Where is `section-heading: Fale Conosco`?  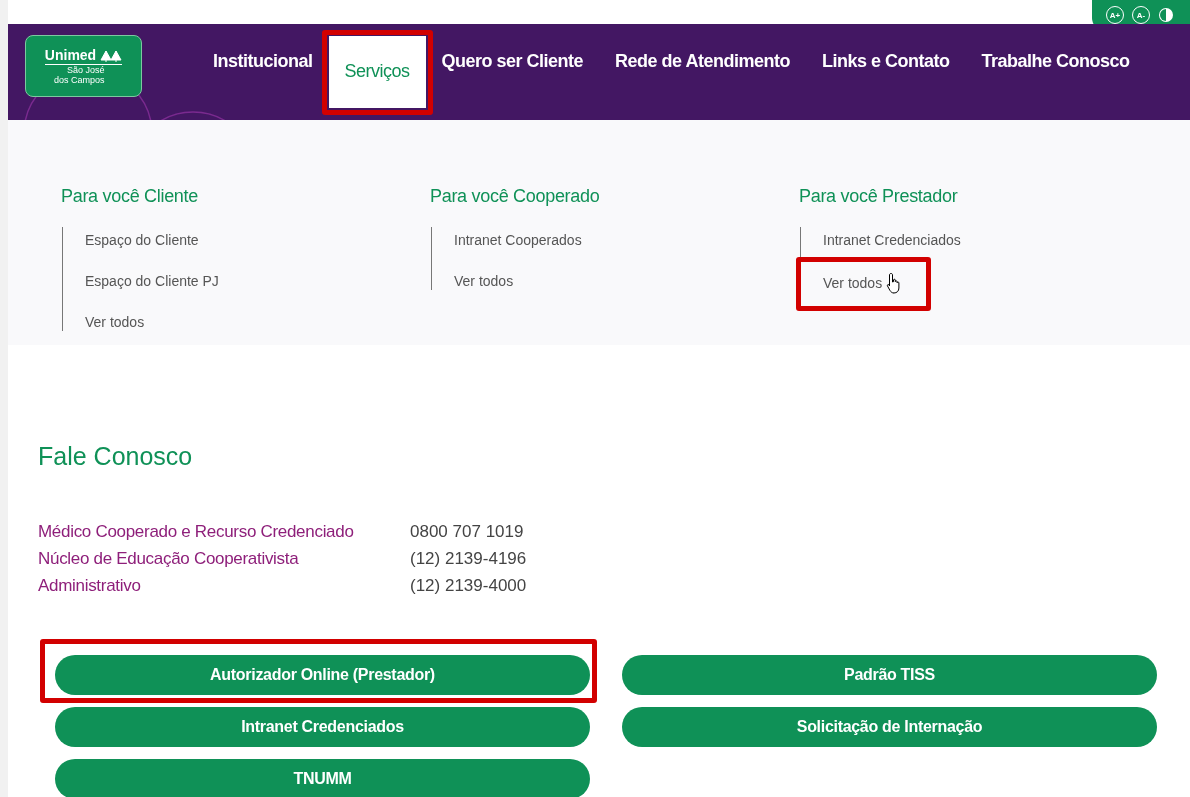 section-heading: Fale Conosco is located at coordinates (116, 456).